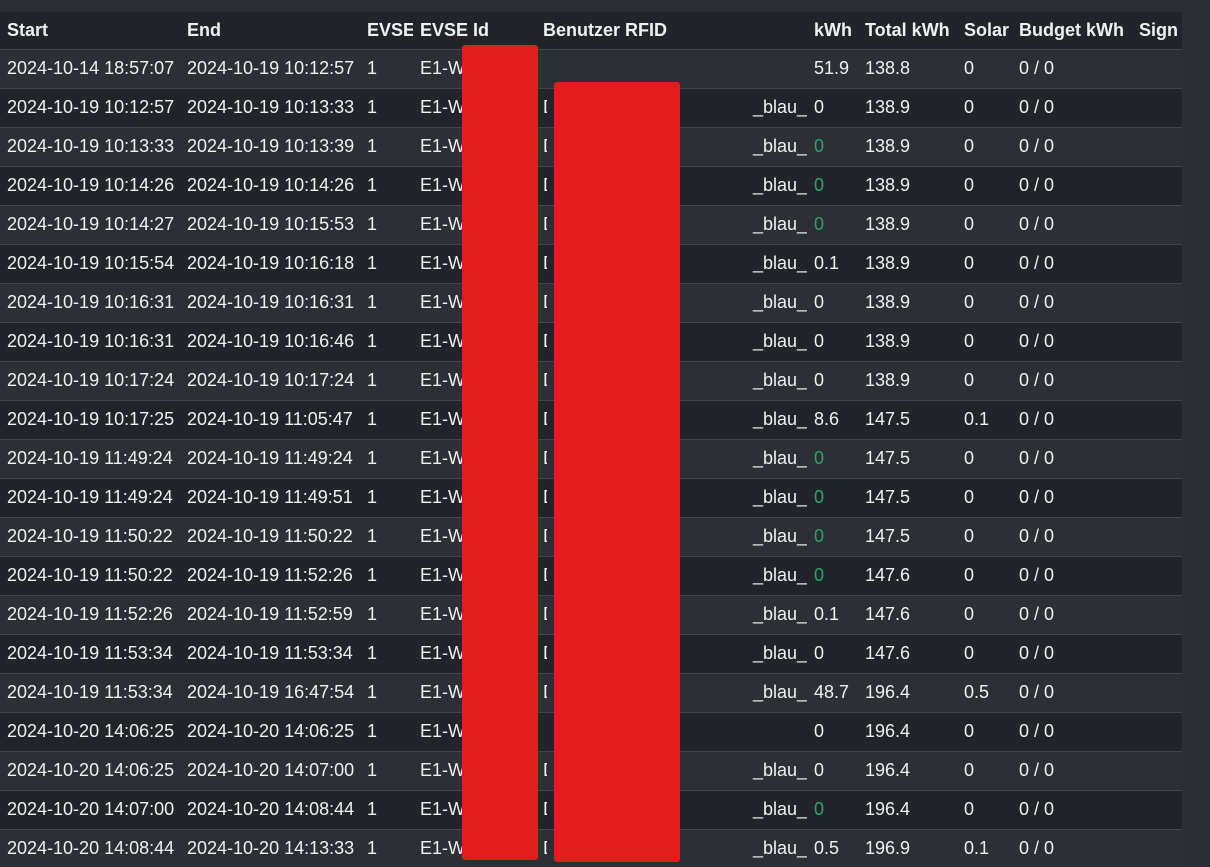 The width and height of the screenshot is (1210, 867). What do you see at coordinates (907, 30) in the screenshot?
I see `header-total-kwh: Total kWh` at bounding box center [907, 30].